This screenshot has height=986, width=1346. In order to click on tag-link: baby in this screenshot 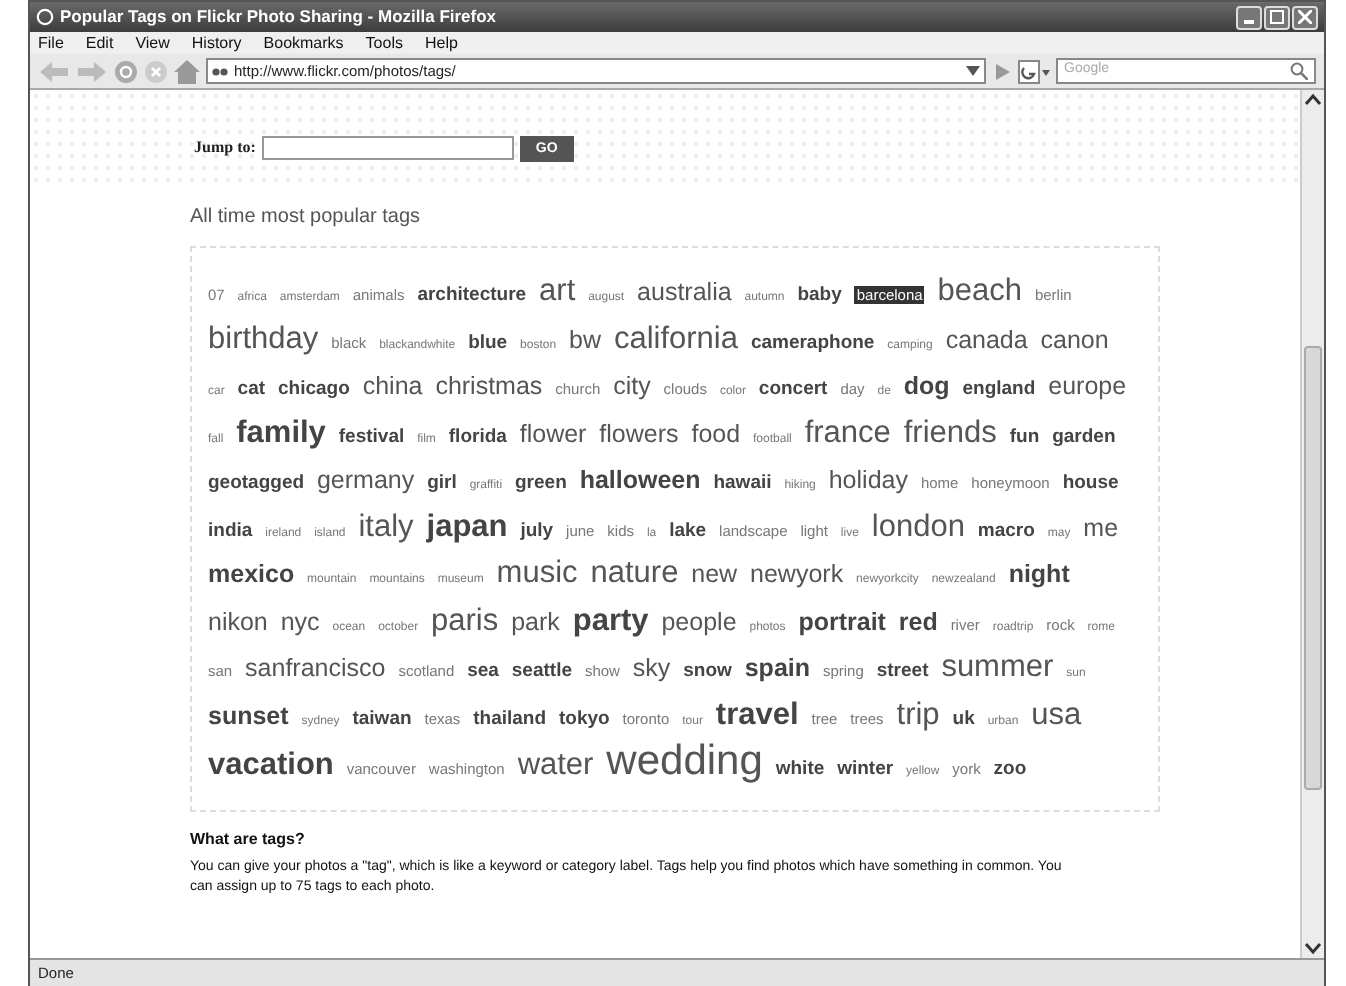, I will do `click(819, 295)`.